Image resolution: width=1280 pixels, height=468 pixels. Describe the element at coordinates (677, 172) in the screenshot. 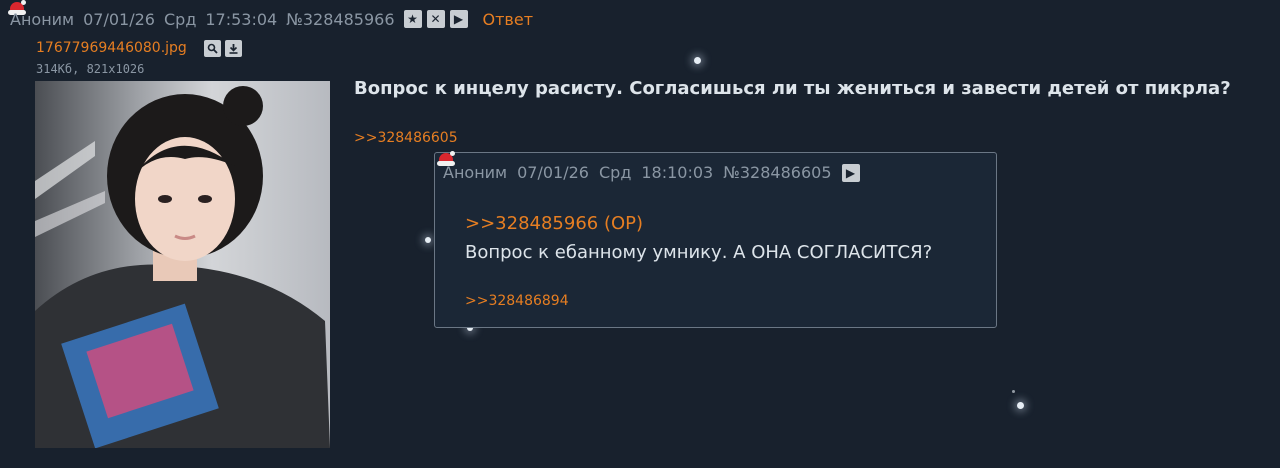

I see `popup-time: 18:10:03` at that location.